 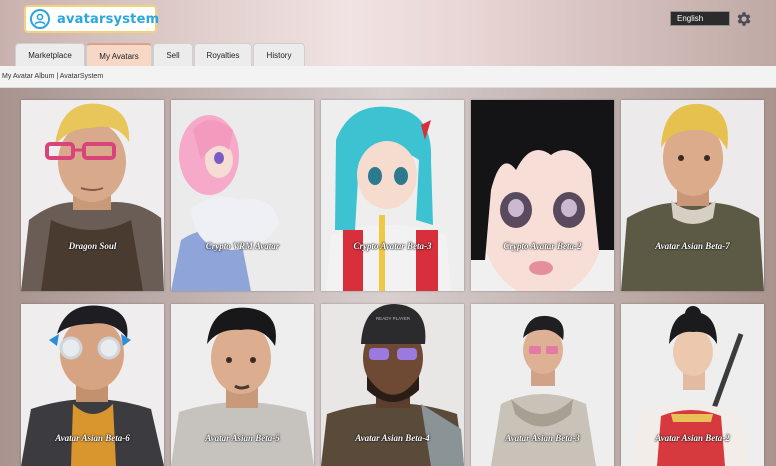 I want to click on avatar-card-crypto-beta-3: Crypto Avatar Beta-3, so click(x=392, y=195).